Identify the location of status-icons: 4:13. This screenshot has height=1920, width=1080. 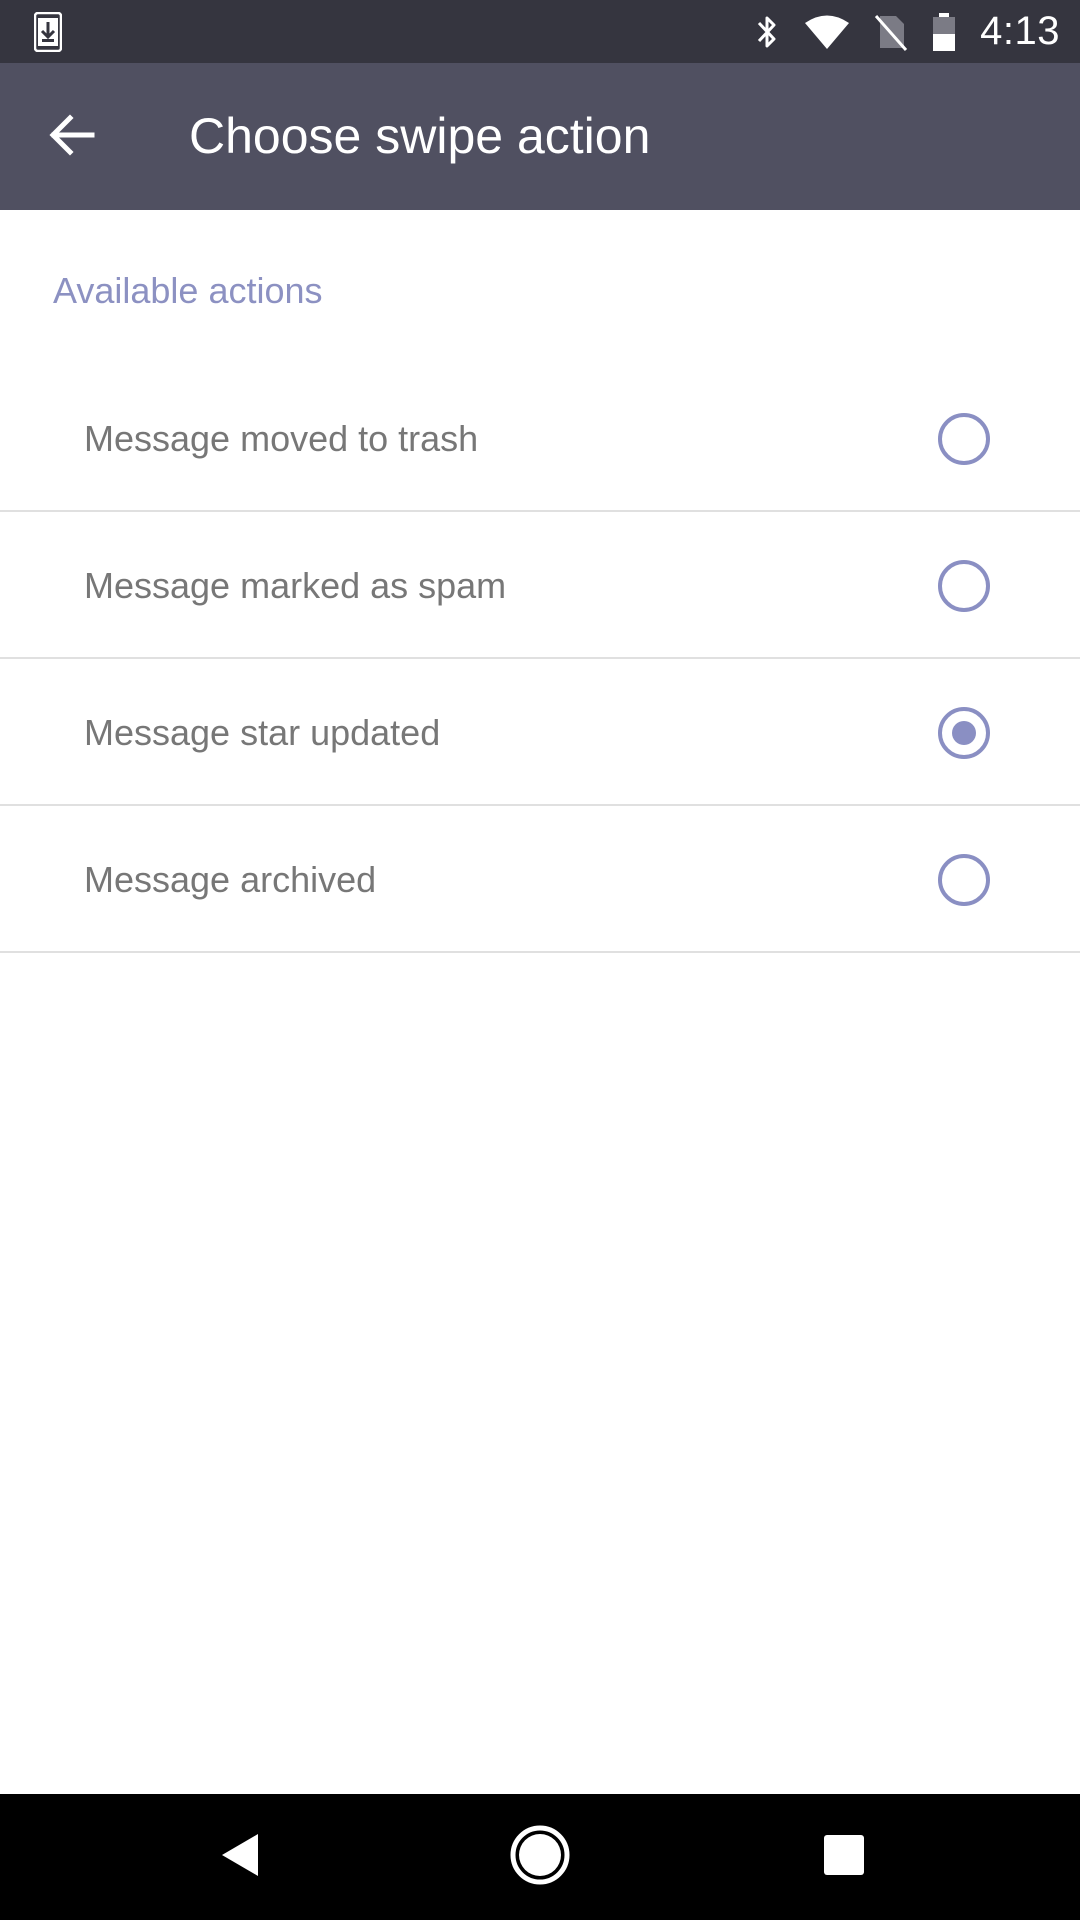
(907, 31).